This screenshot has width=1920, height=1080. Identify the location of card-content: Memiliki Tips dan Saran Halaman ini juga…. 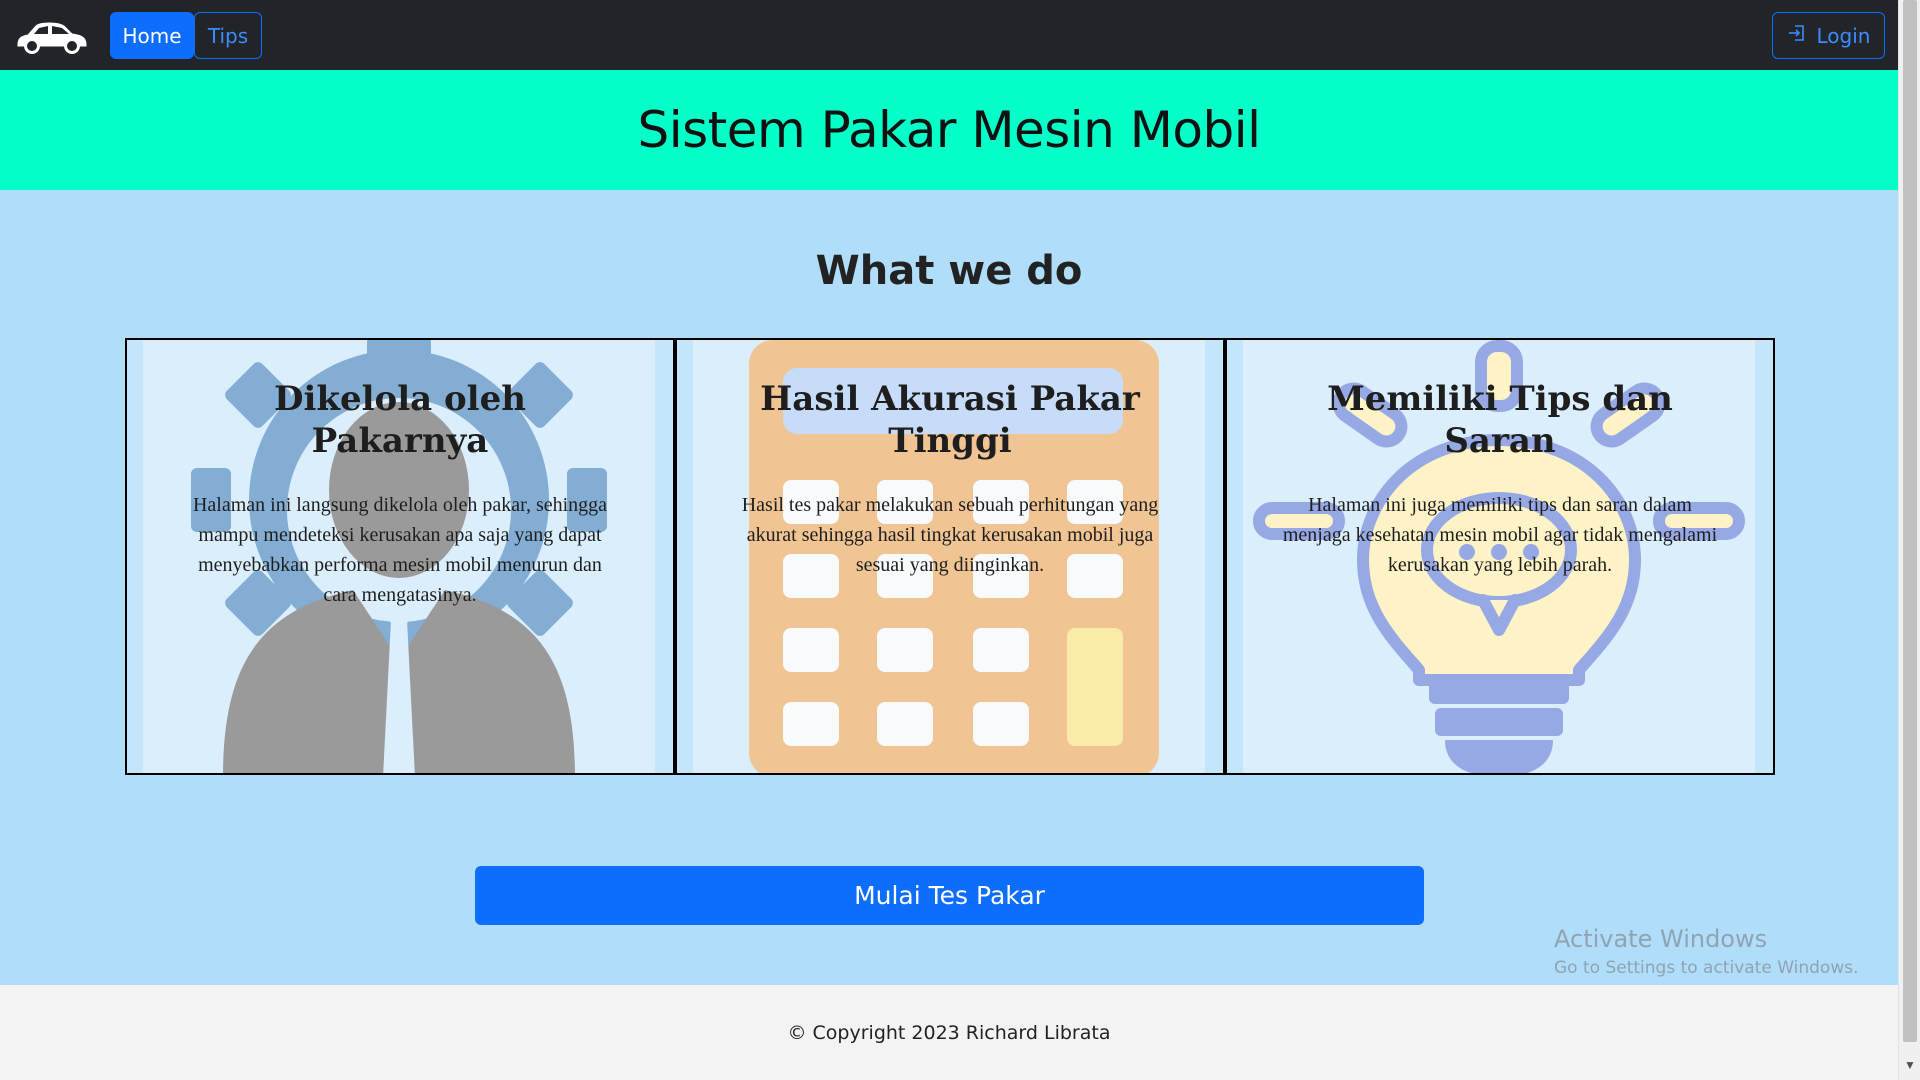
(1500, 556).